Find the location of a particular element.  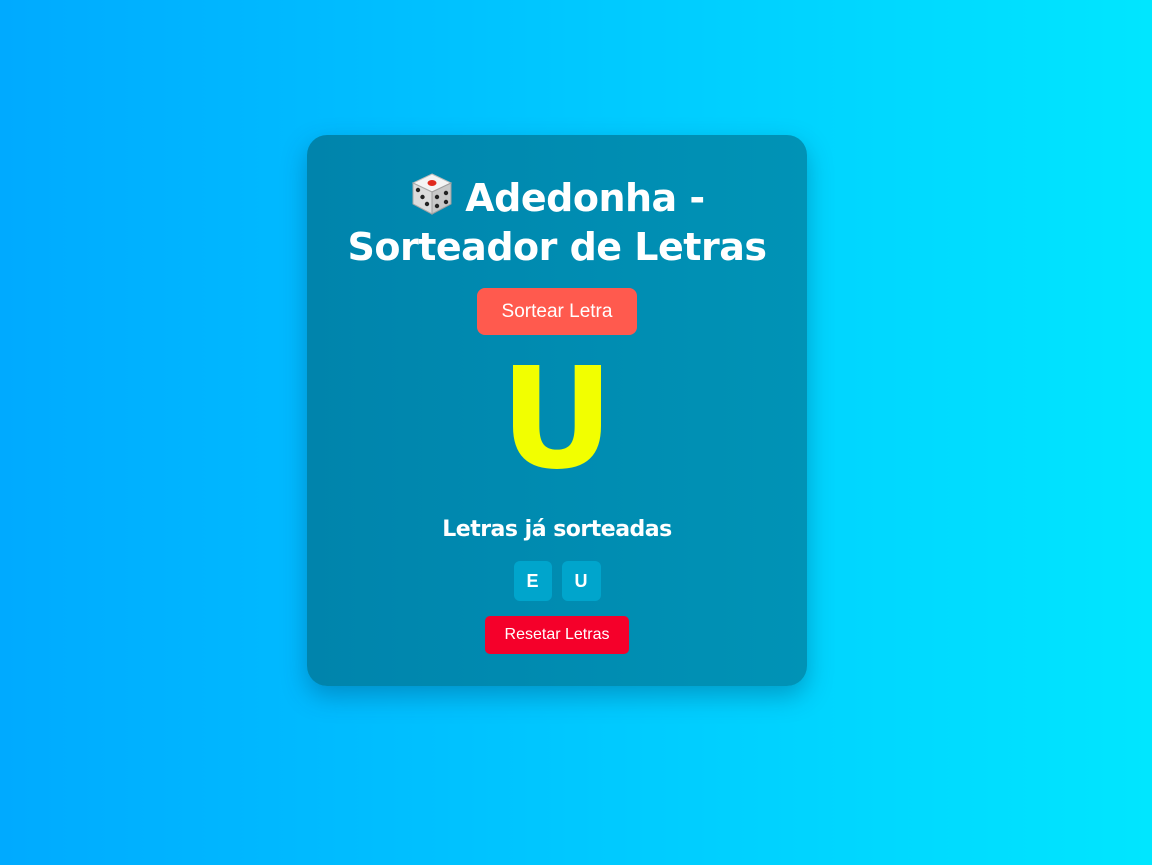

current-letter: U is located at coordinates (557, 419).